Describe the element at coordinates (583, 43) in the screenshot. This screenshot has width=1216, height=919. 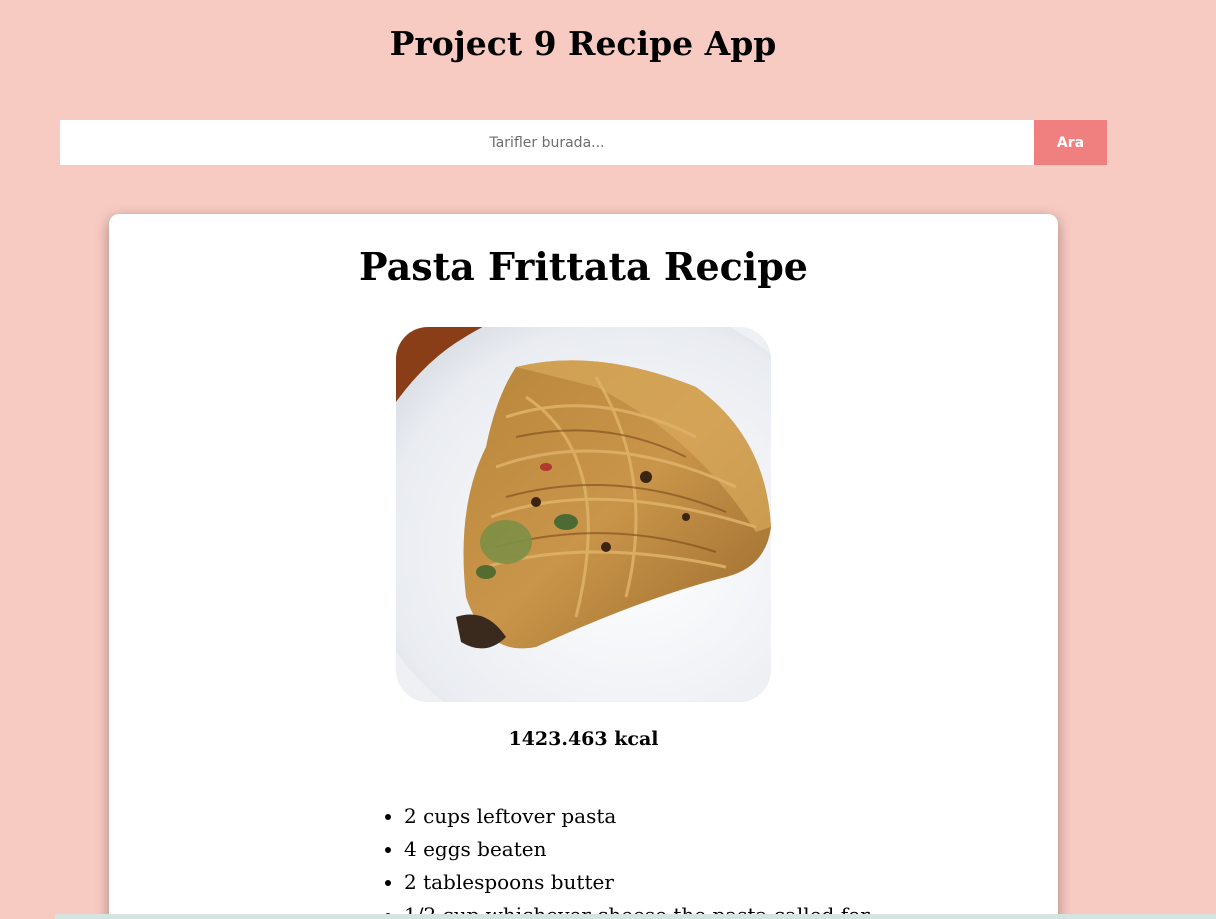
I see `app-title: Project 9 Recipe App` at that location.